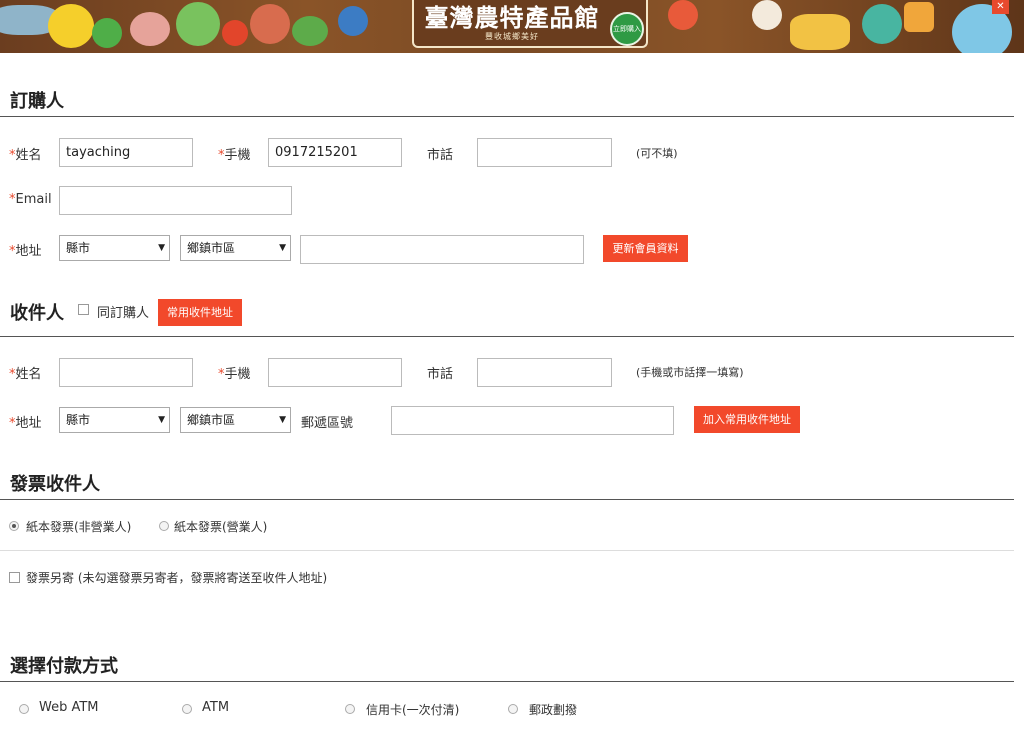  What do you see at coordinates (507, 681) in the screenshot?
I see `payment-divider` at bounding box center [507, 681].